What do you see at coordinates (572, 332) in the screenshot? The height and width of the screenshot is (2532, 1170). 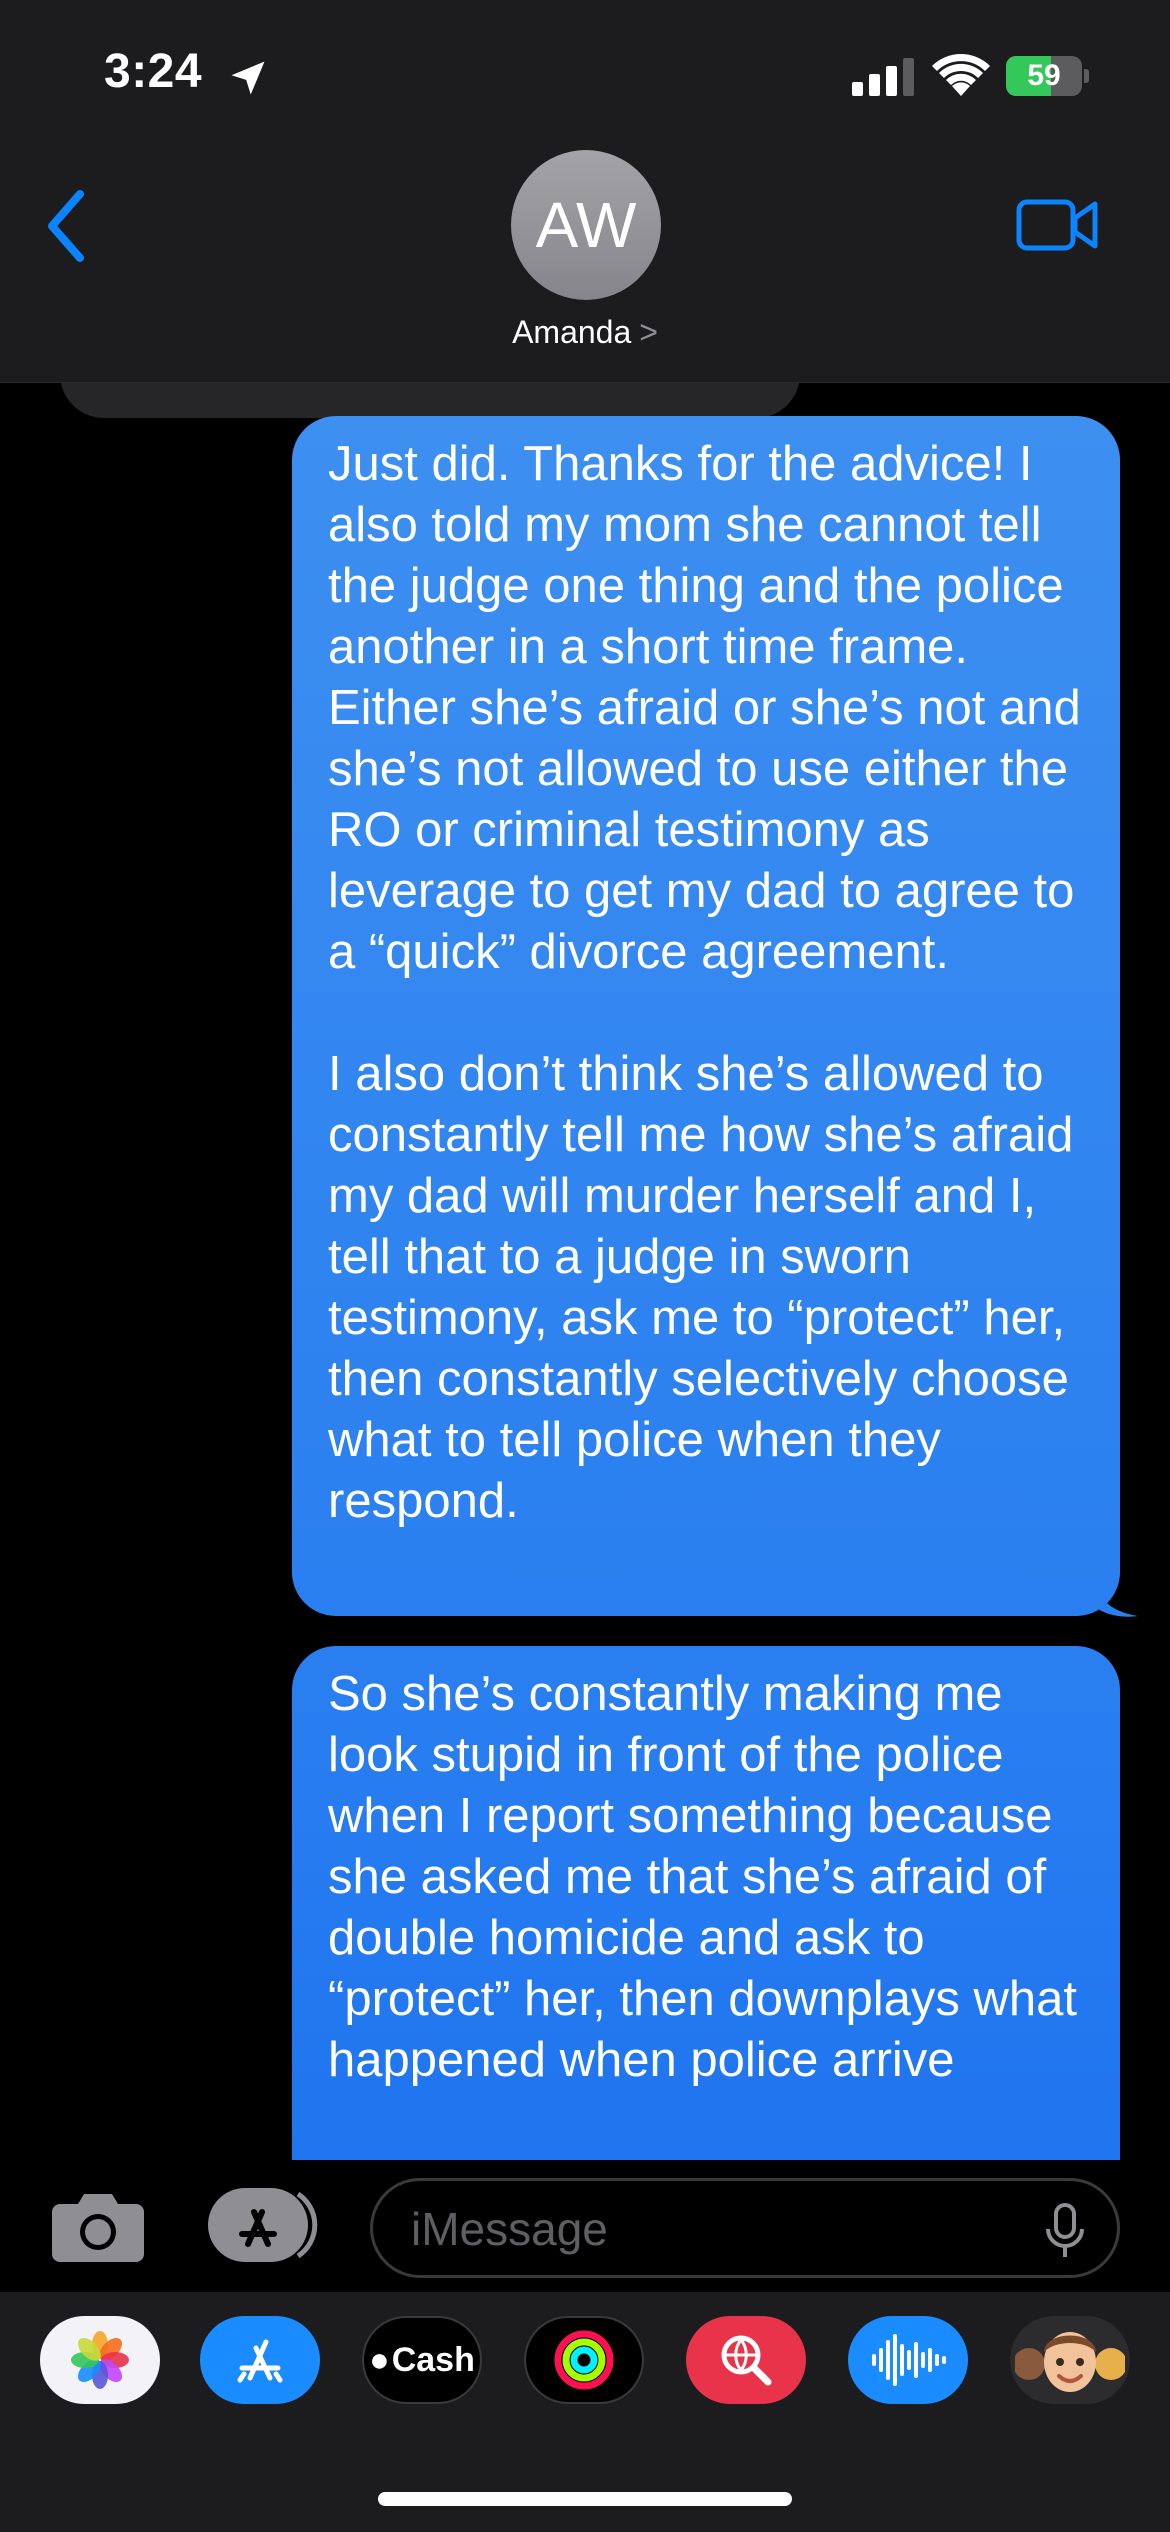 I see `contact-name: Amanda` at bounding box center [572, 332].